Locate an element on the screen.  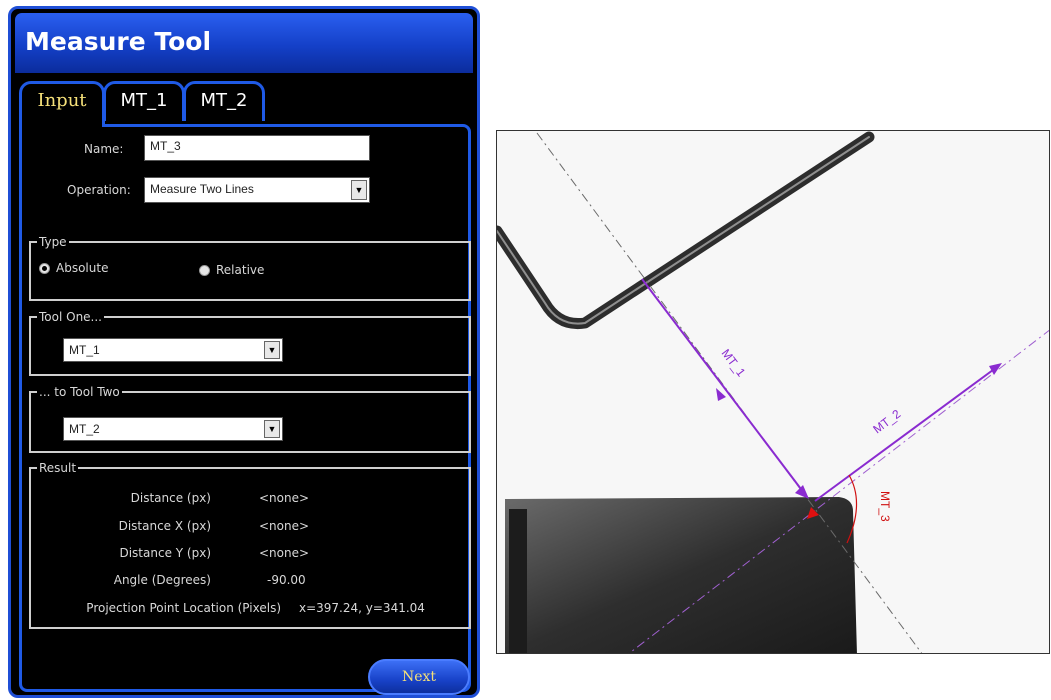
tool-two-group: ... to Tool Two MT_2 ▼ is located at coordinates (250, 418).